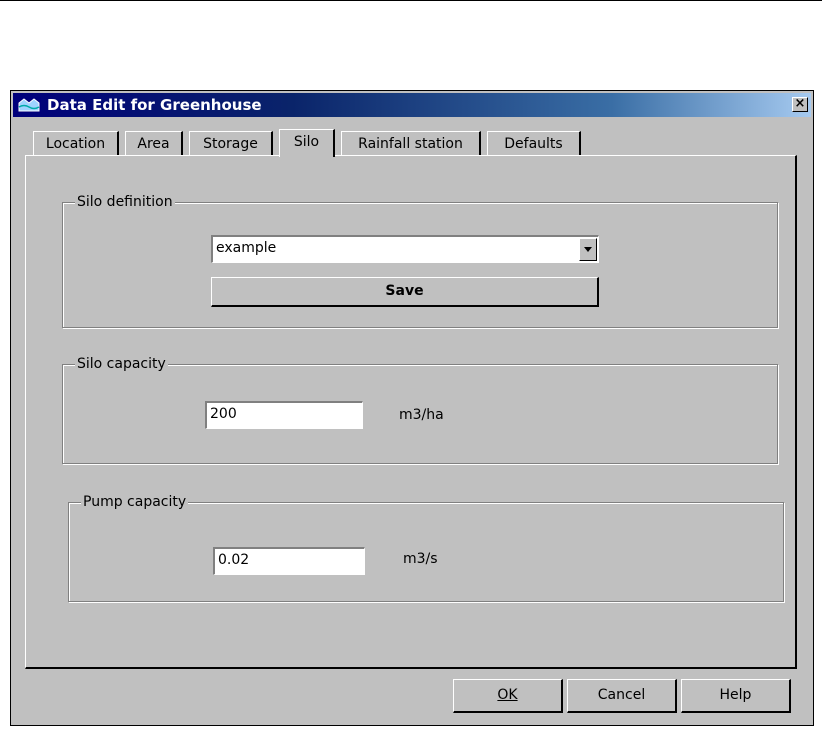  I want to click on tab-location: Location, so click(76, 143).